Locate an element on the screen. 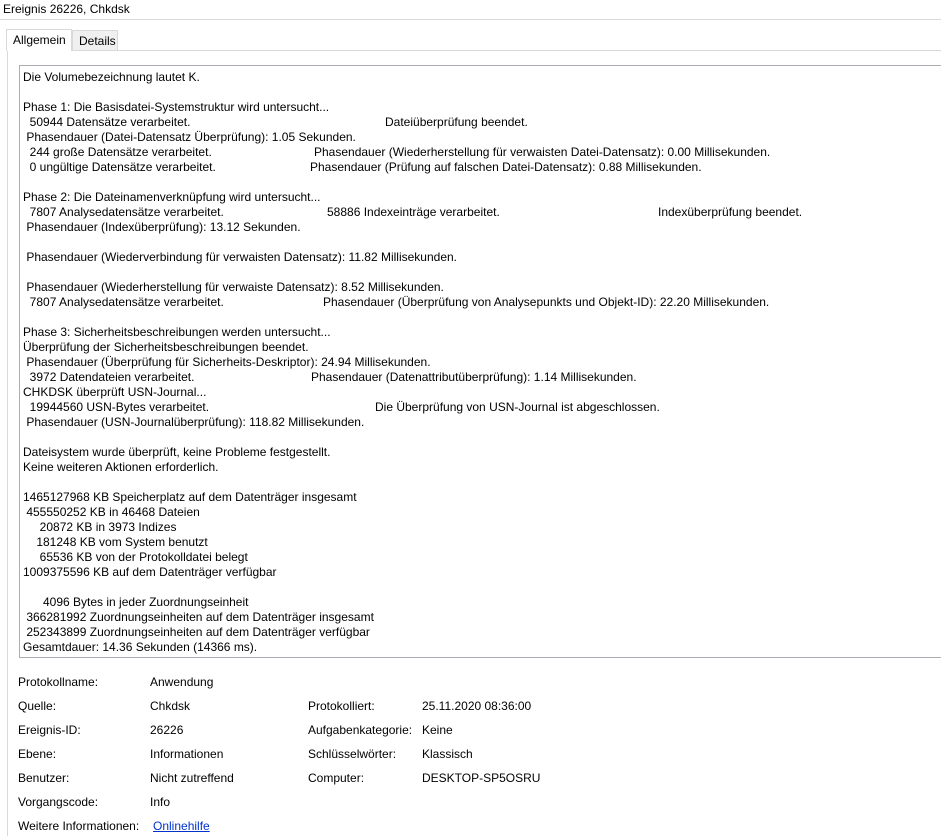 The height and width of the screenshot is (836, 941). message-line: Keine weiteren Aktionen erforderlich. is located at coordinates (478, 467).